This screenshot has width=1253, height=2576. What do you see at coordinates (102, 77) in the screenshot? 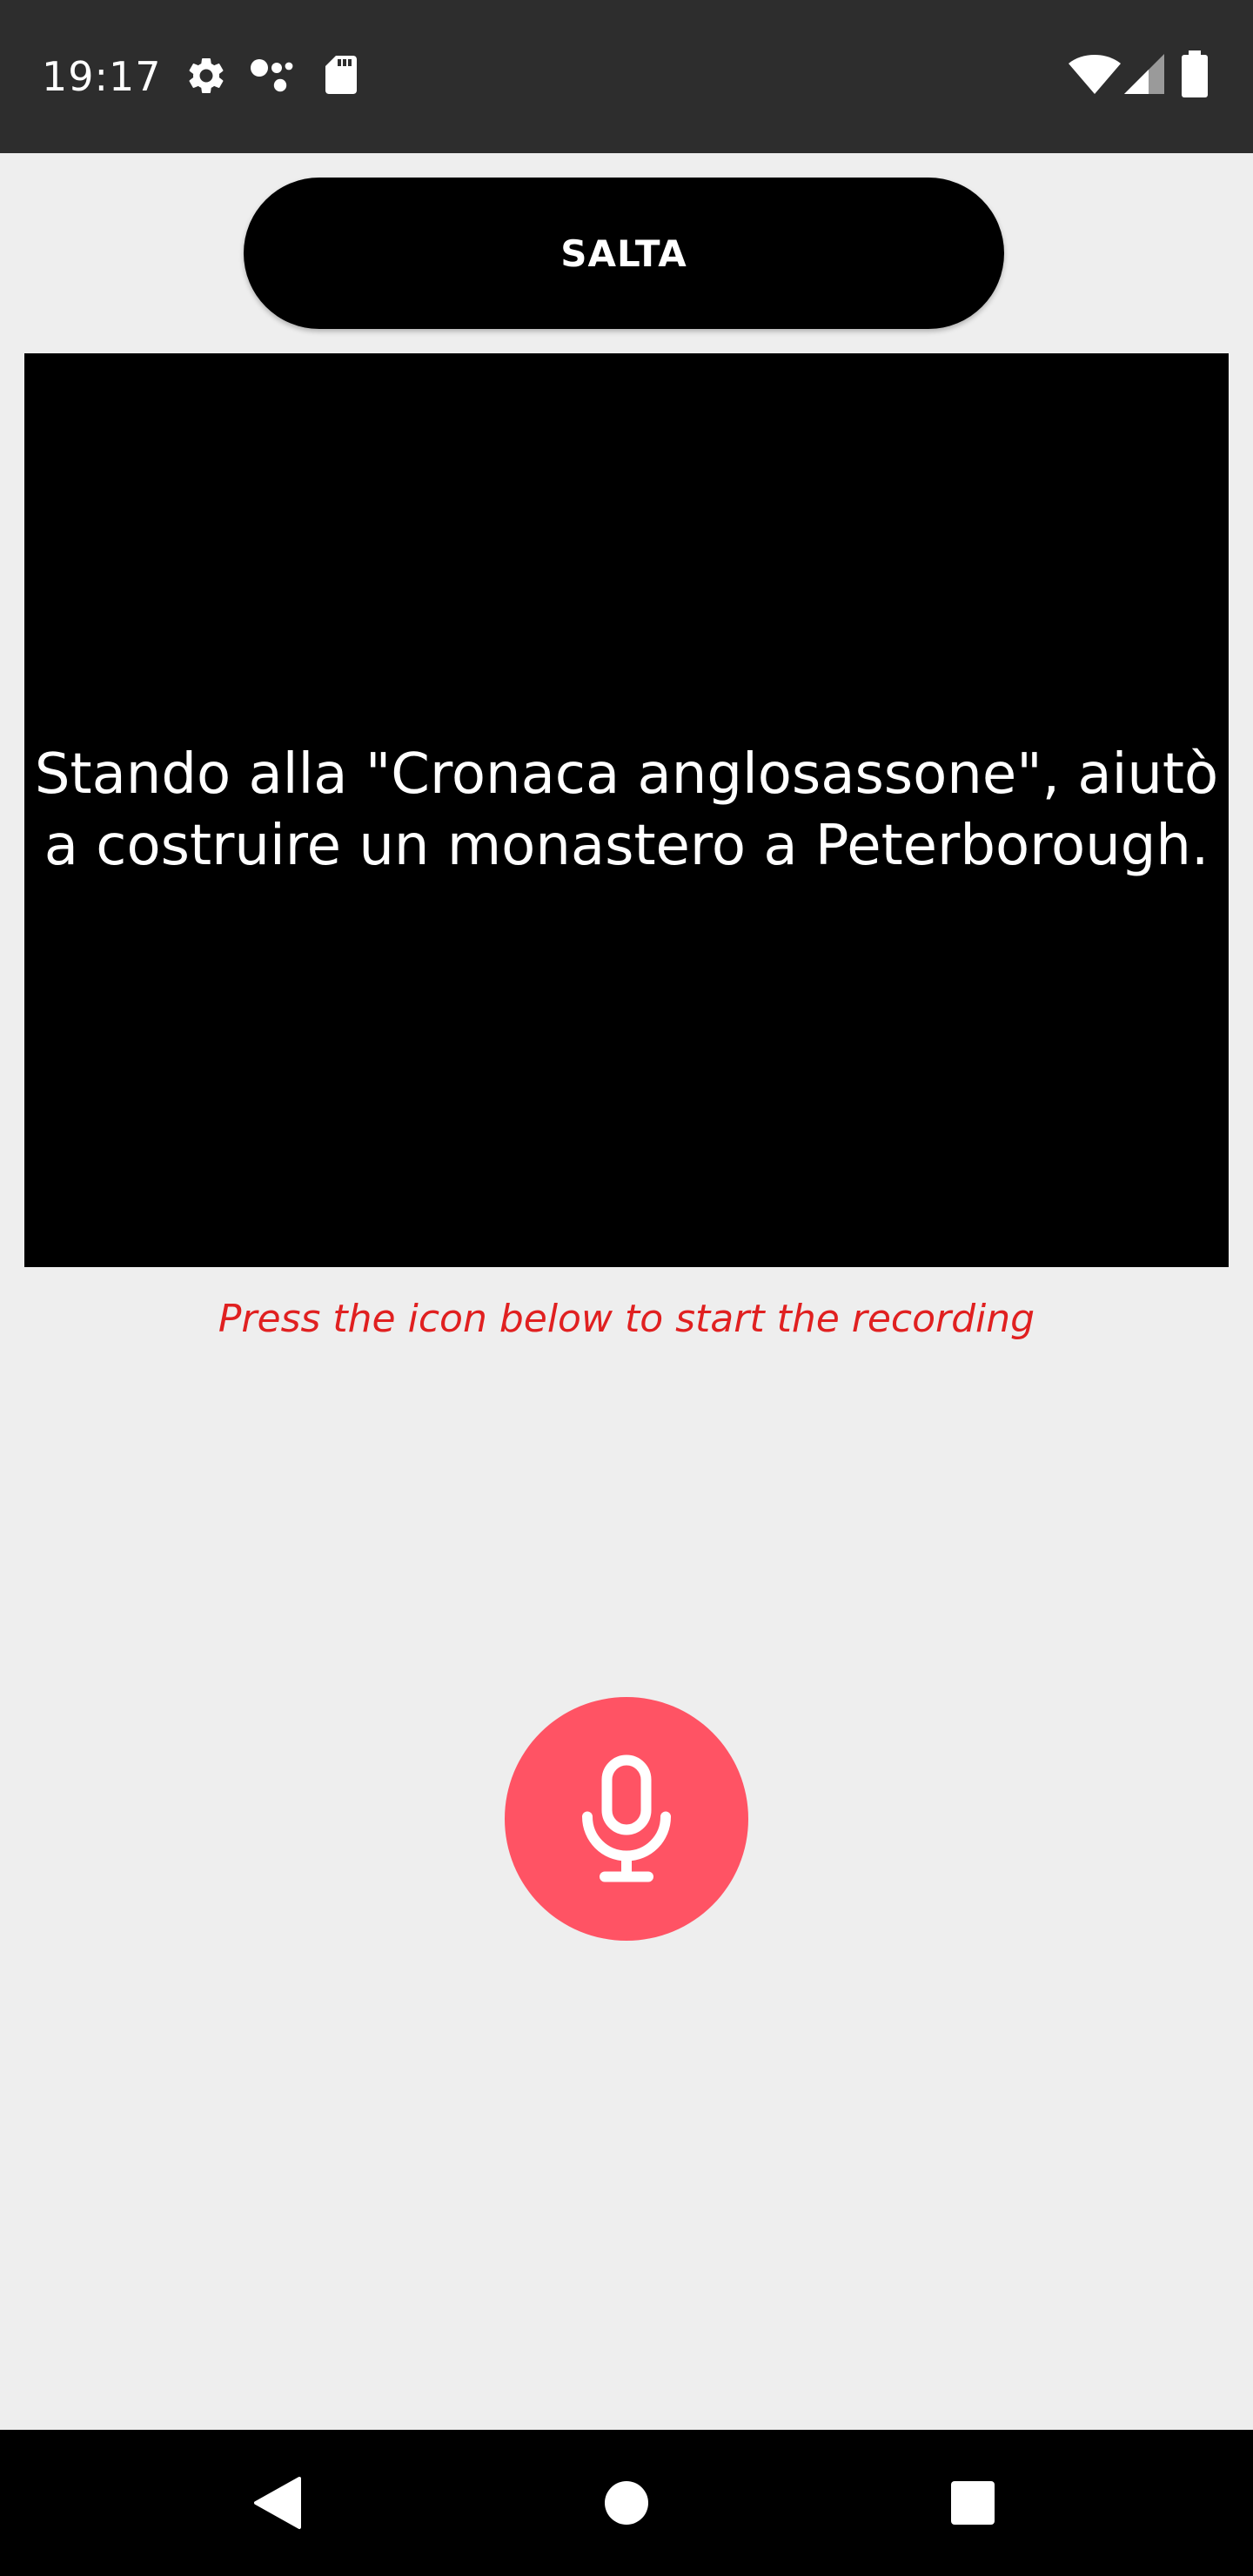
I see `status-time: 19:17` at bounding box center [102, 77].